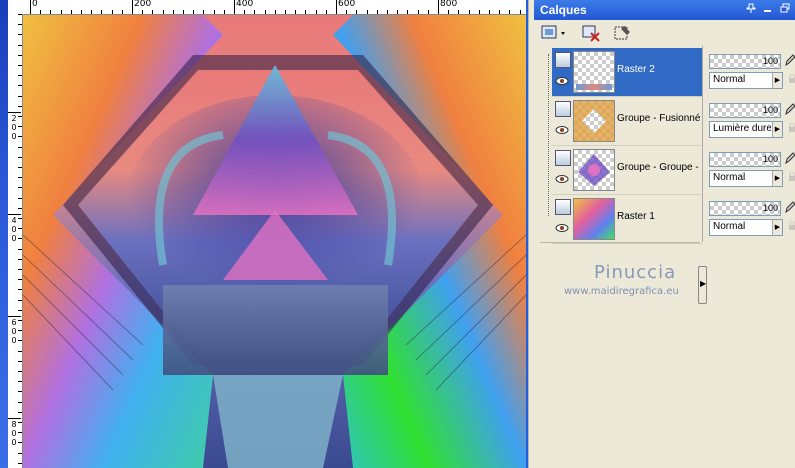  Describe the element at coordinates (555, 33) in the screenshot. I see `new-layer-icon` at that location.